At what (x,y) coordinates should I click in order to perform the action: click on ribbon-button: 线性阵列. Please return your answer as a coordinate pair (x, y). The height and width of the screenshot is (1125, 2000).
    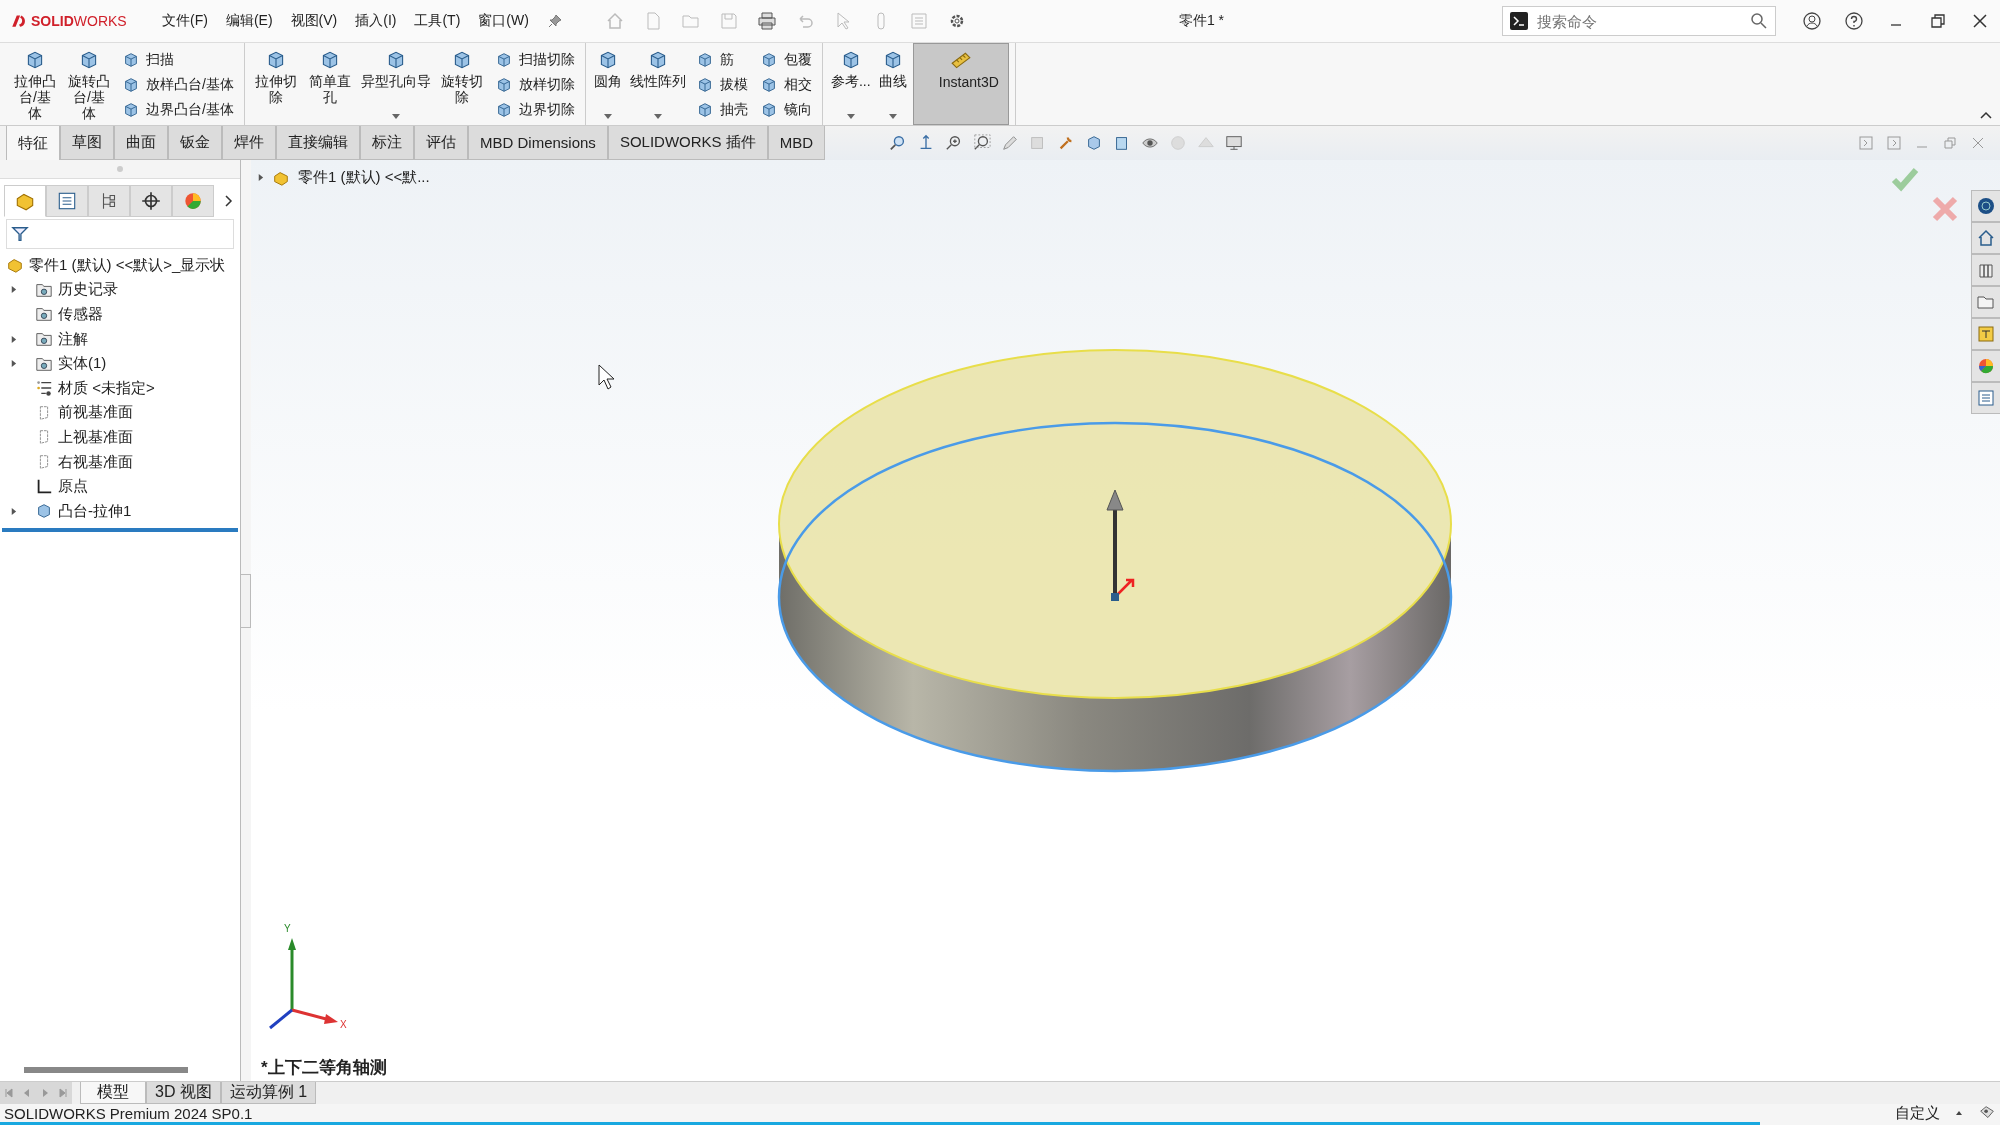
    Looking at the image, I should click on (657, 86).